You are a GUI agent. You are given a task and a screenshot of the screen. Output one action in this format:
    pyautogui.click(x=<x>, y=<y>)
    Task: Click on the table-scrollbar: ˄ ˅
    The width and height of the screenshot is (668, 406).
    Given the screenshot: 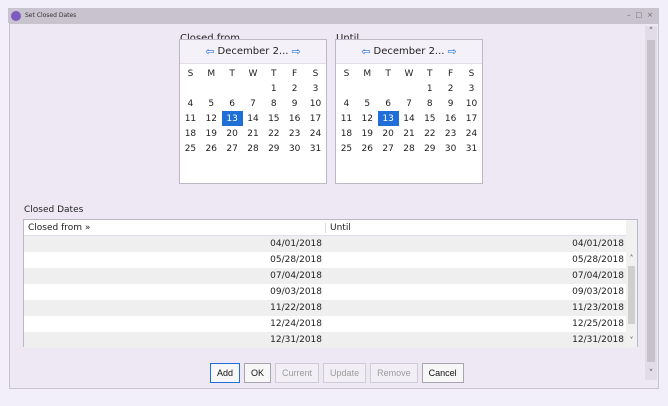 What is the action you would take?
    pyautogui.click(x=631, y=283)
    